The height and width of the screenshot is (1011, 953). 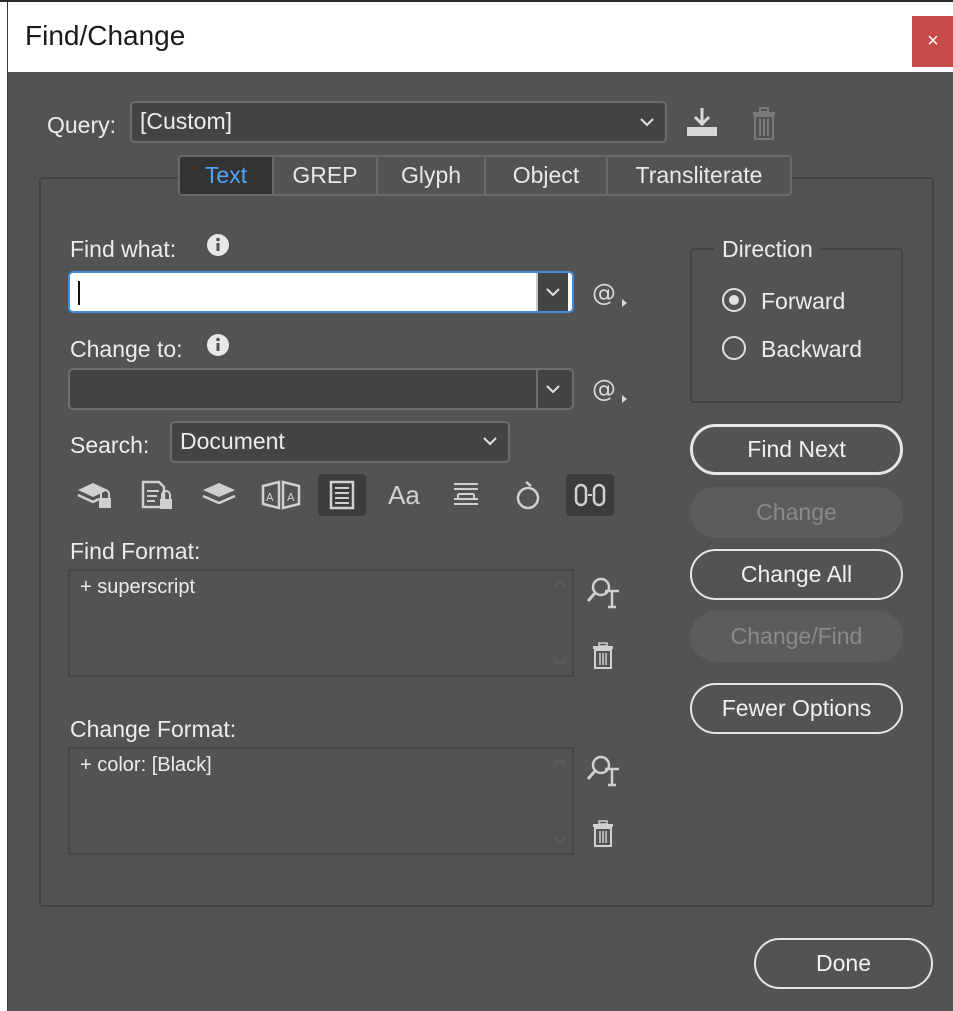 I want to click on special-characters-change-icon: @, so click(x=610, y=391).